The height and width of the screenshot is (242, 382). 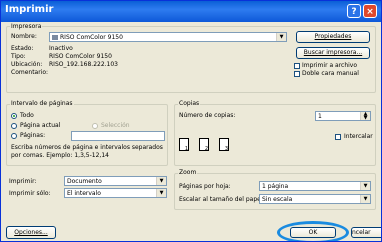 I want to click on type-value: RISO ComColor 9150, so click(x=80, y=56).